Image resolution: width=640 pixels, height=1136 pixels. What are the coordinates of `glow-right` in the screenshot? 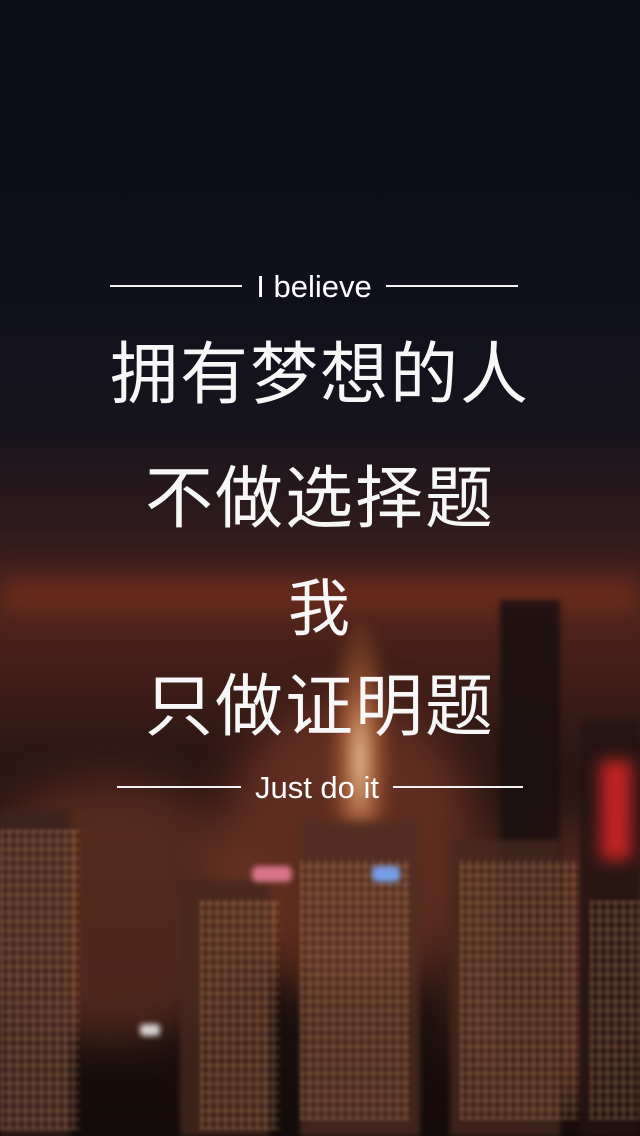 It's located at (540, 960).